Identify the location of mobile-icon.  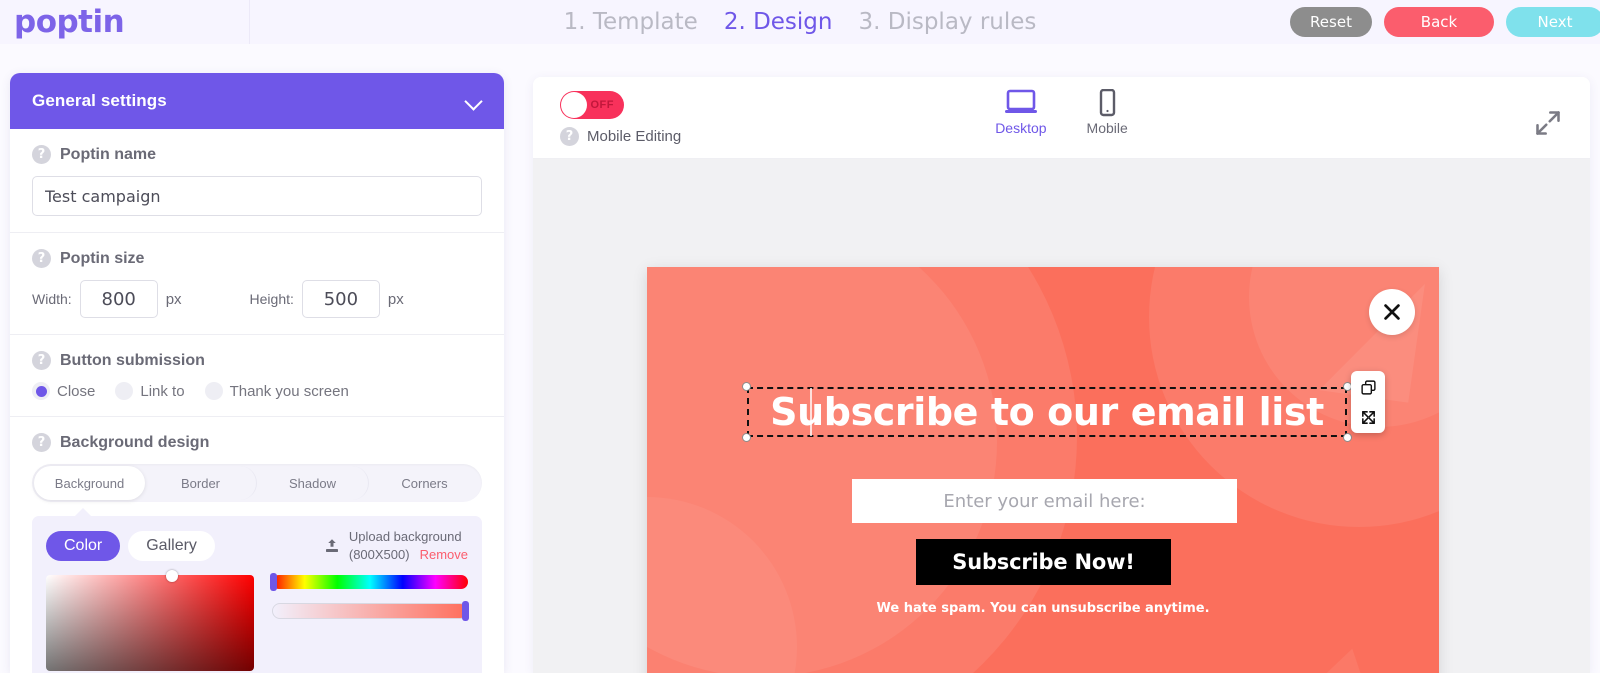
(1107, 103).